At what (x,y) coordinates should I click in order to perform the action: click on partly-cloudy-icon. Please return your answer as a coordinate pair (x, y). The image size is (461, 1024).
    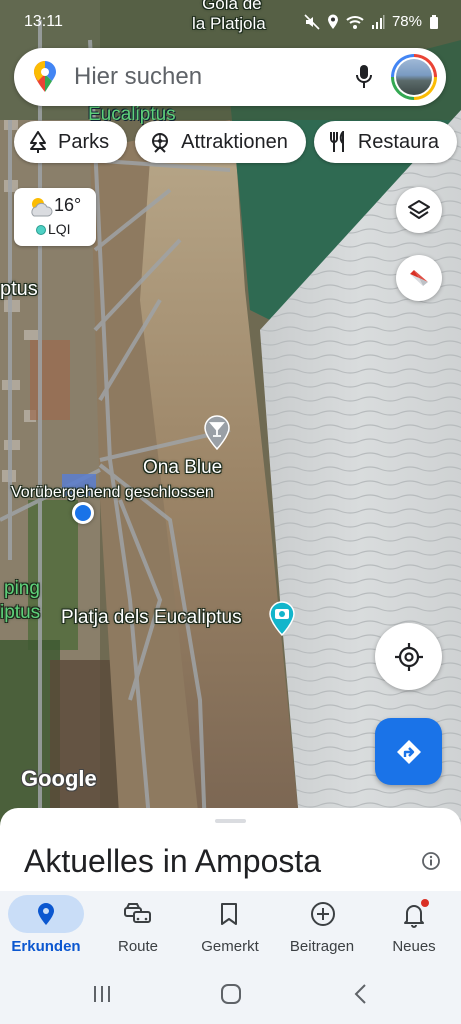
    Looking at the image, I should click on (42, 207).